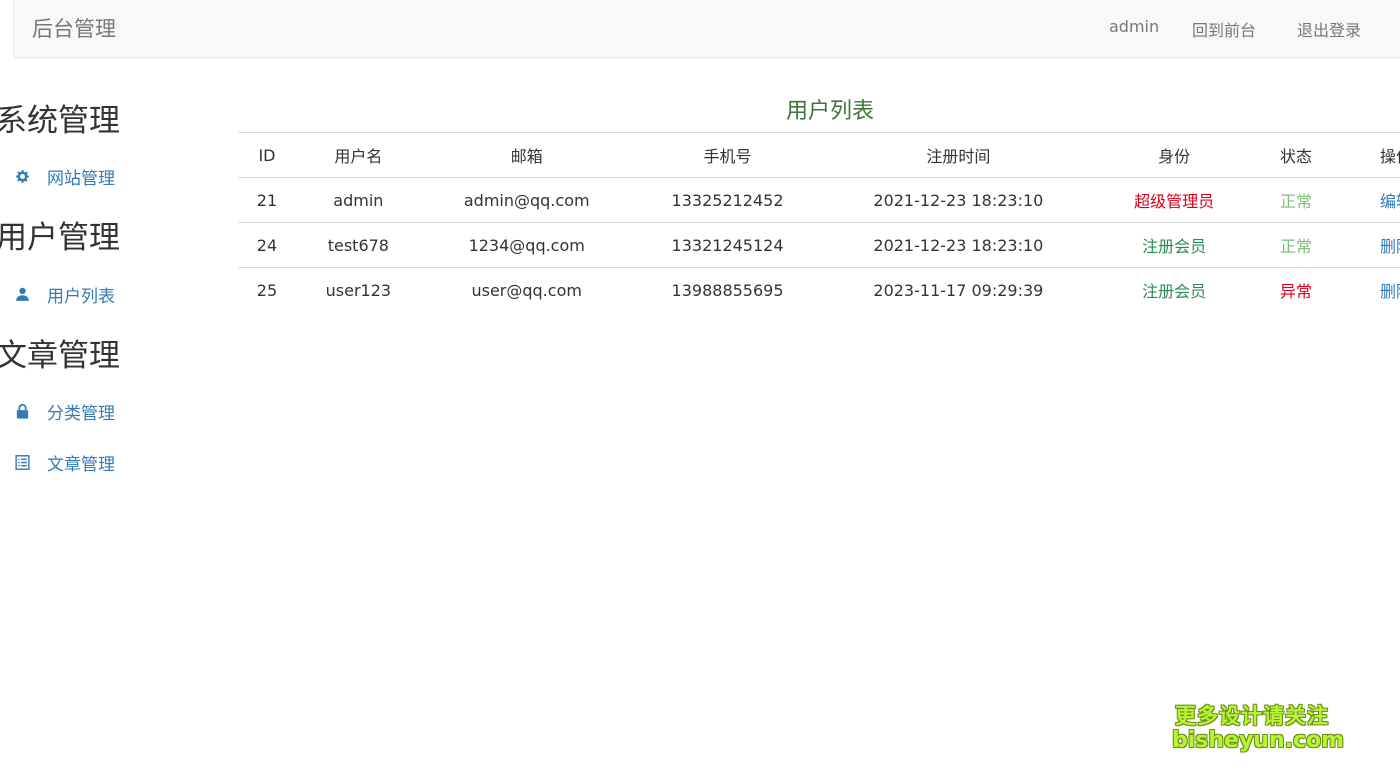 The height and width of the screenshot is (781, 1400). Describe the element at coordinates (1252, 716) in the screenshot. I see `watermark-line-1: 更多设计请关注` at that location.